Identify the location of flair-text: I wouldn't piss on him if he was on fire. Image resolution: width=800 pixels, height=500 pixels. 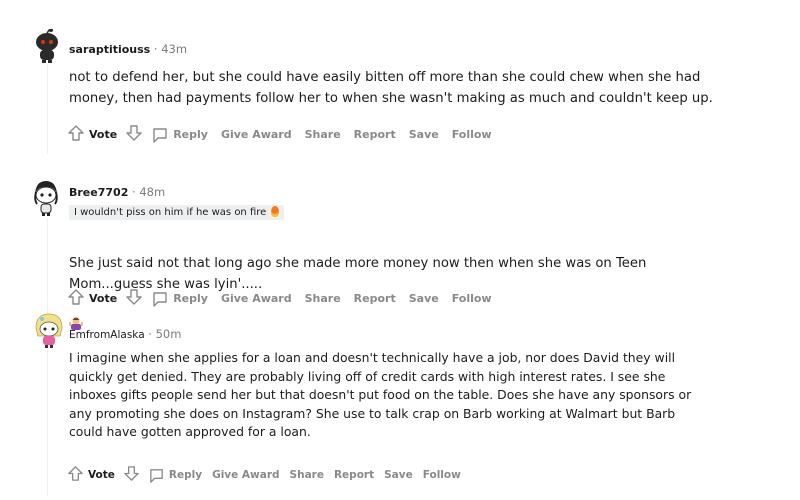
(170, 212).